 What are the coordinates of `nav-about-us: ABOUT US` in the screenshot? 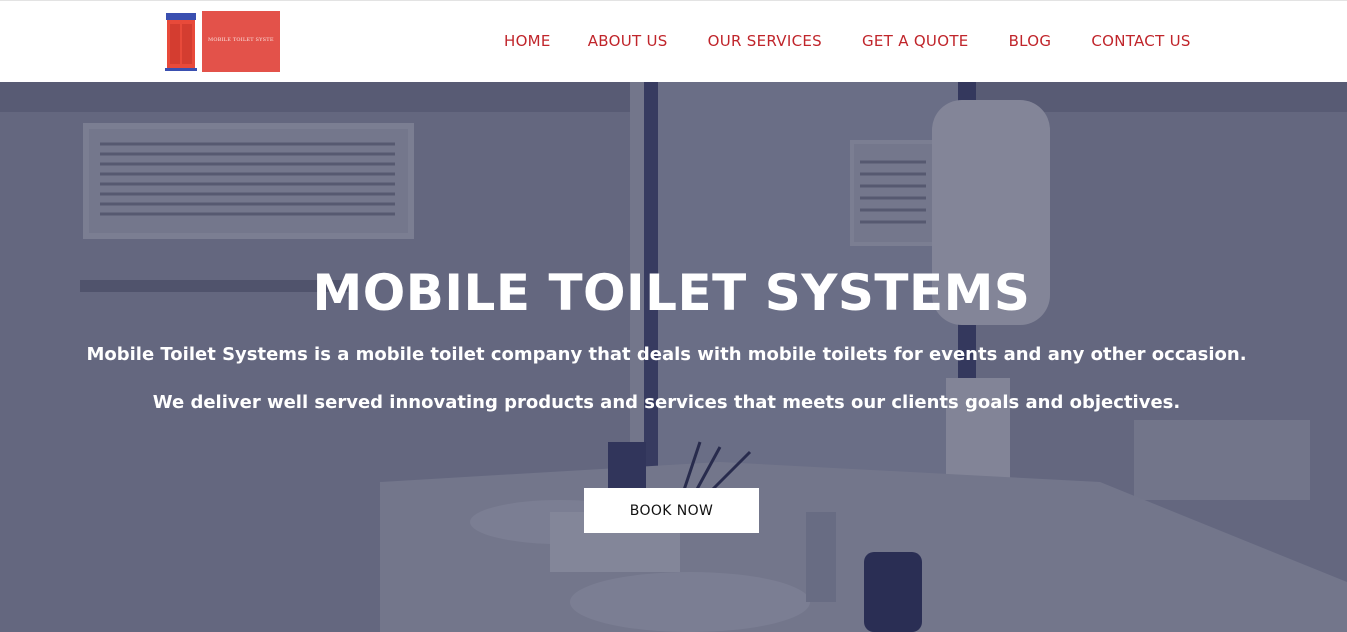 It's located at (628, 41).